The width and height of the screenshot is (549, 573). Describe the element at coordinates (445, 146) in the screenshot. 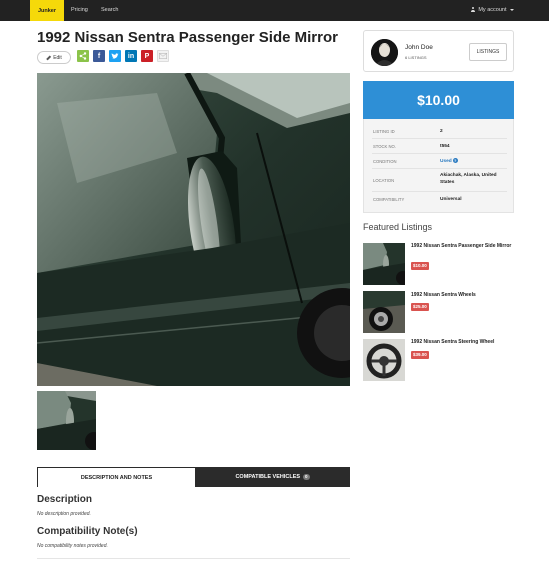

I see `detail-value: t554` at that location.